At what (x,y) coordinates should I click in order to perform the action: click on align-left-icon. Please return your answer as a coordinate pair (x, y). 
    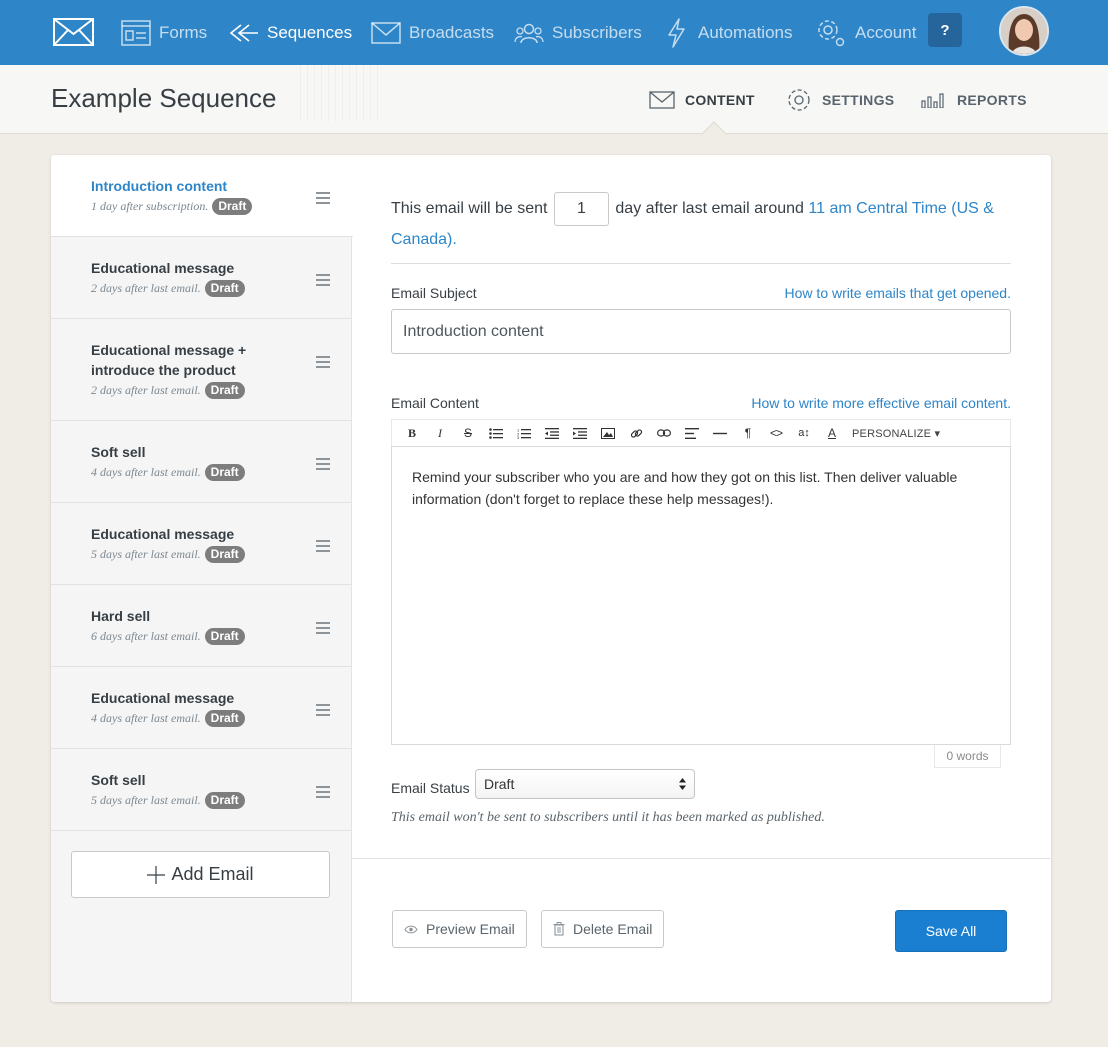
    Looking at the image, I should click on (692, 433).